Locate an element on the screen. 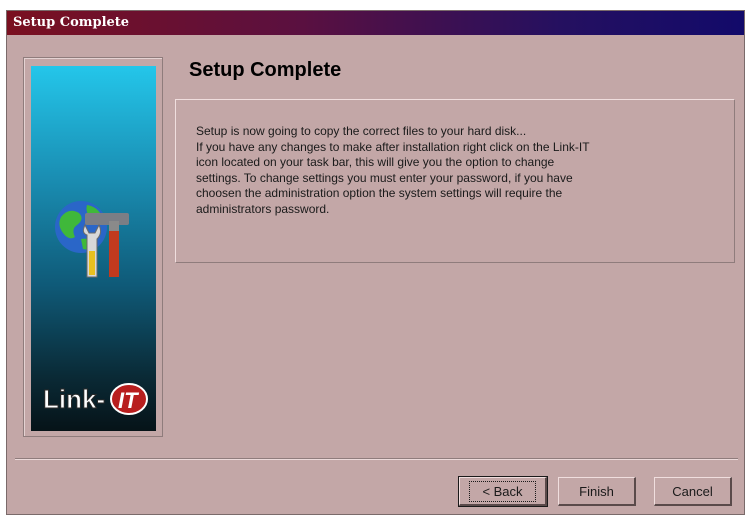 The width and height of the screenshot is (751, 521). cancel-button-label: Cancel is located at coordinates (692, 491).